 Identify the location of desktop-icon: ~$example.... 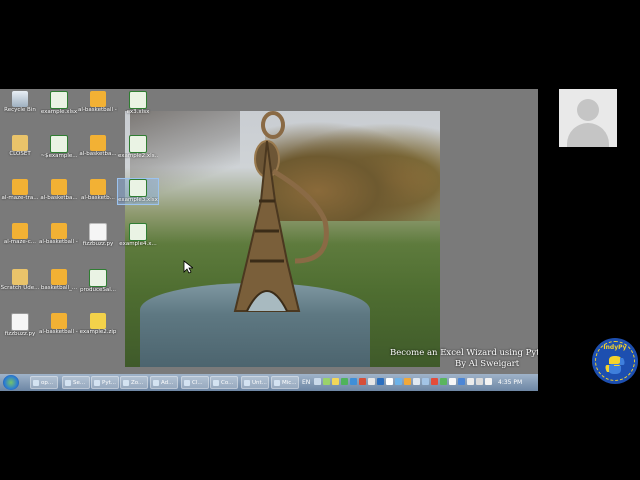
(59, 147).